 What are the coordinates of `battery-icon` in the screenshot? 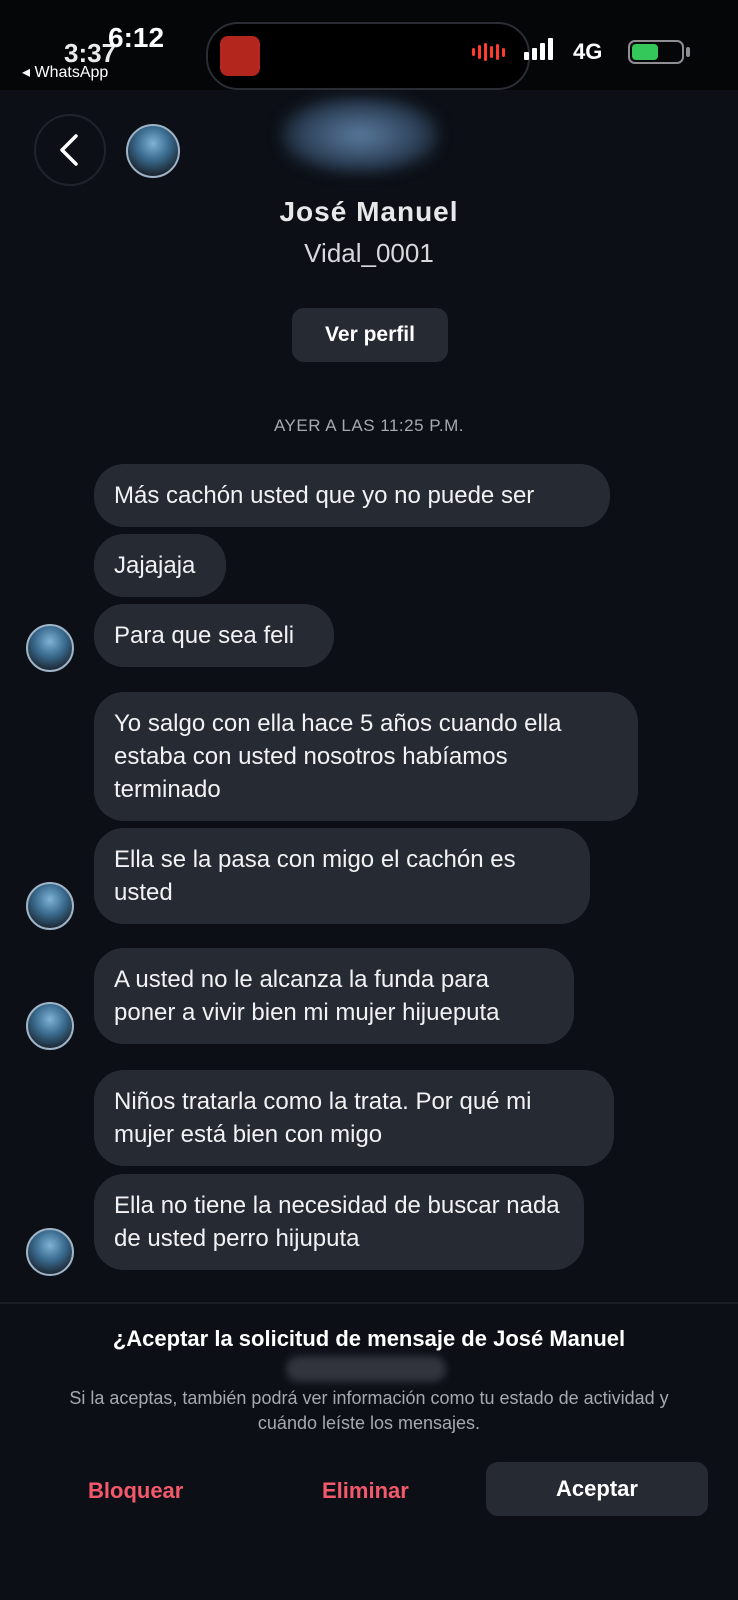 It's located at (656, 52).